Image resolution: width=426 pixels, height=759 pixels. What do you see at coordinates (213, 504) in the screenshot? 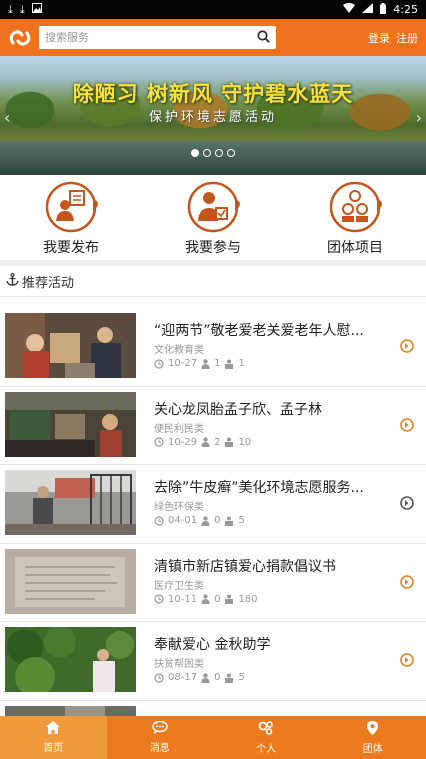
I see `list-item: 去除”牛皮癣”美化环境志愿服务... 绿色环保类 04-01 0 5` at bounding box center [213, 504].